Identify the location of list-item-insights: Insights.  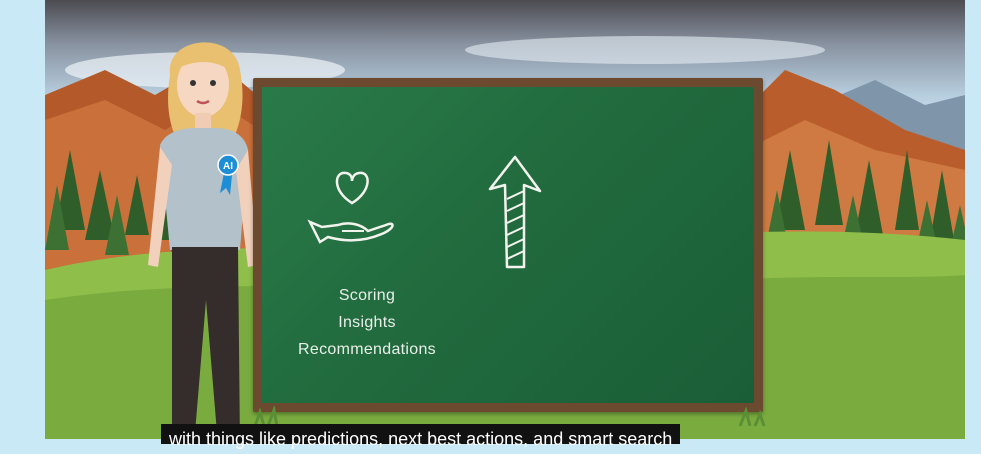
(367, 322).